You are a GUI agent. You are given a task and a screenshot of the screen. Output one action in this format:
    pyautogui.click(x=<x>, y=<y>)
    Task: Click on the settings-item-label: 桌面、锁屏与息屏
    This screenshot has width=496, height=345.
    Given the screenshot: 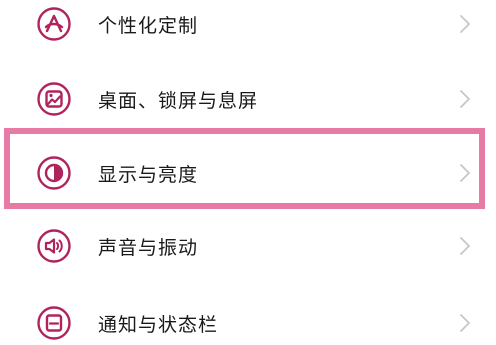 What is the action you would take?
    pyautogui.click(x=178, y=100)
    